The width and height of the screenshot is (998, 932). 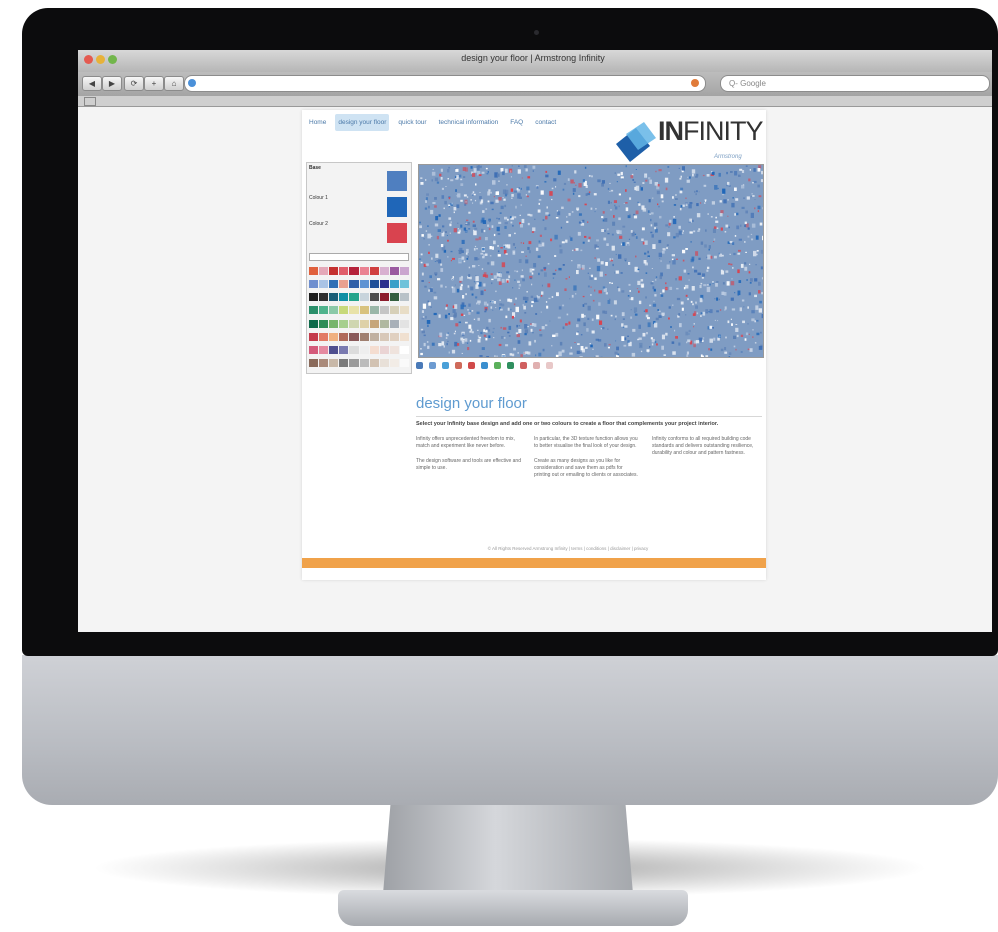 I want to click on print-icon, so click(x=419, y=365).